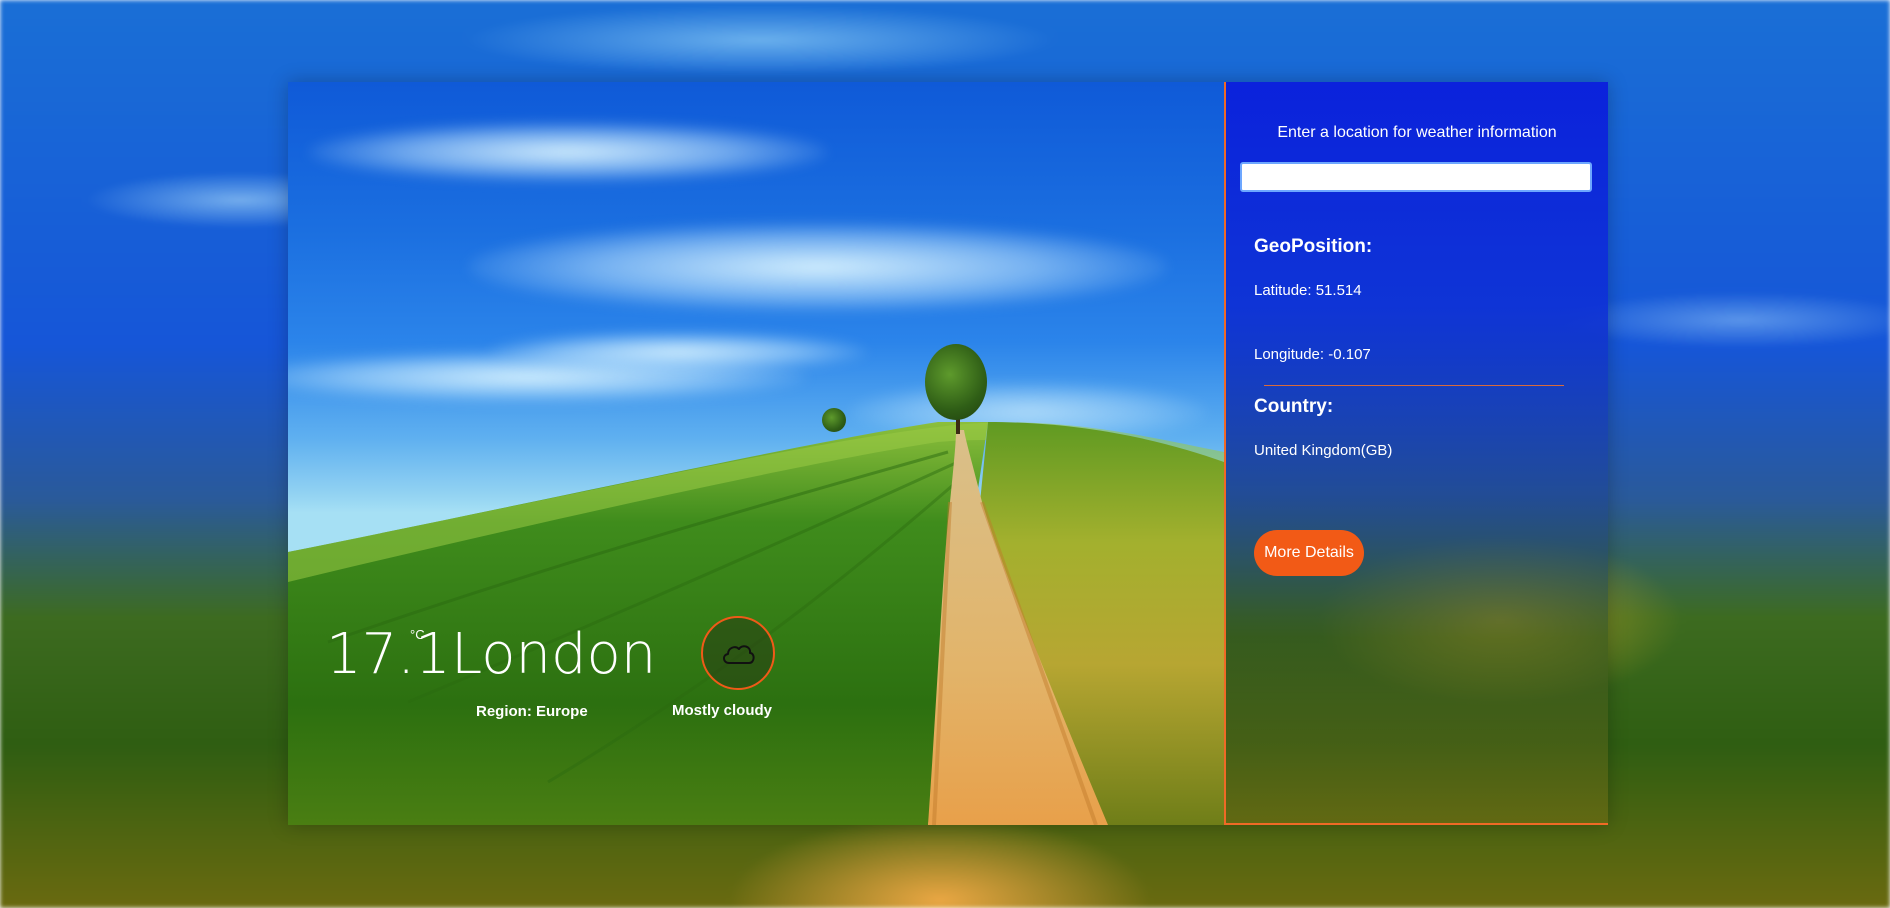 The height and width of the screenshot is (908, 1890). What do you see at coordinates (532, 711) in the screenshot?
I see `region-label: Region: Europe` at bounding box center [532, 711].